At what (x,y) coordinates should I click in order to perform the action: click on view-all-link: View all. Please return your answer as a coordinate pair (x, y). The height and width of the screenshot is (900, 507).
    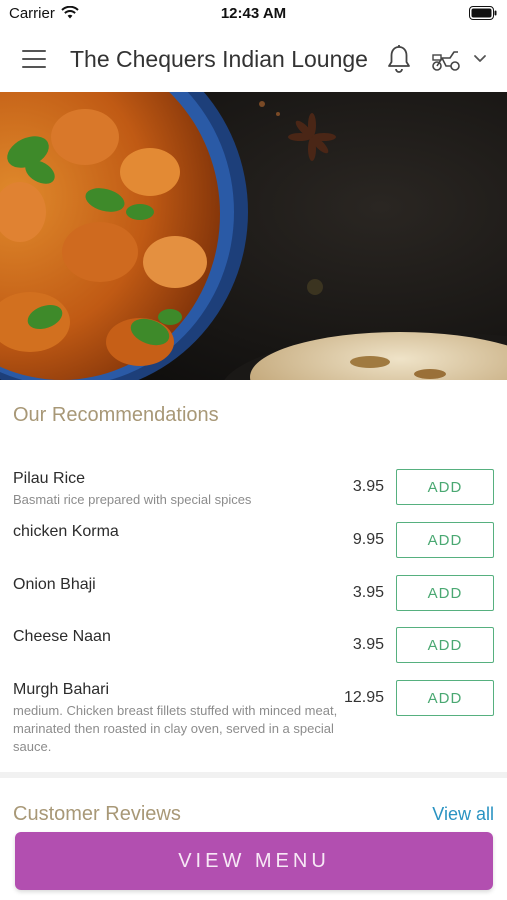
    Looking at the image, I should click on (463, 814).